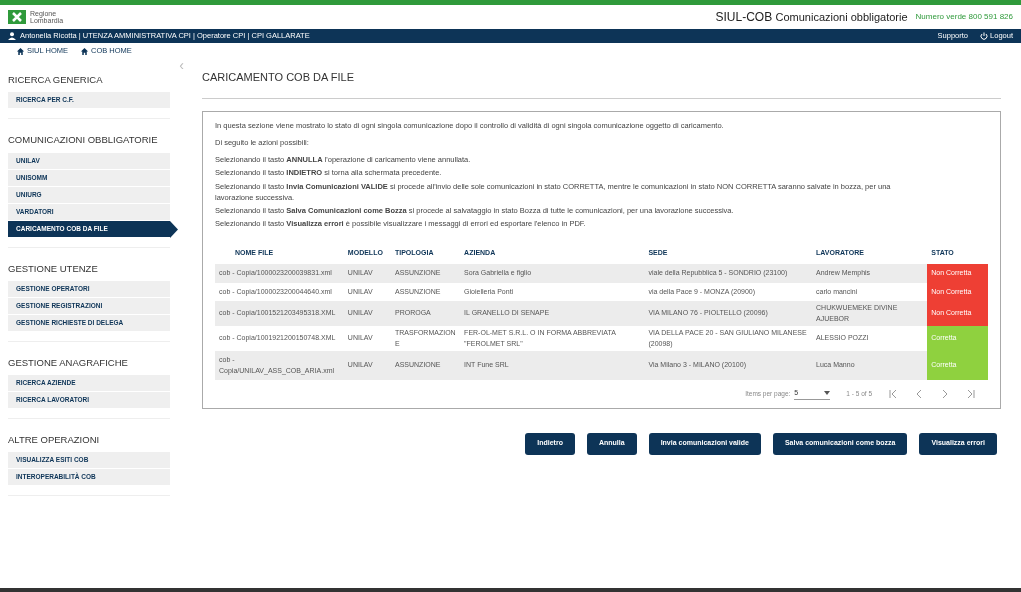 The height and width of the screenshot is (592, 1021). Describe the element at coordinates (83, 140) in the screenshot. I see `section-title: COMUNICAZIONI OBBLIGATORIE` at that location.